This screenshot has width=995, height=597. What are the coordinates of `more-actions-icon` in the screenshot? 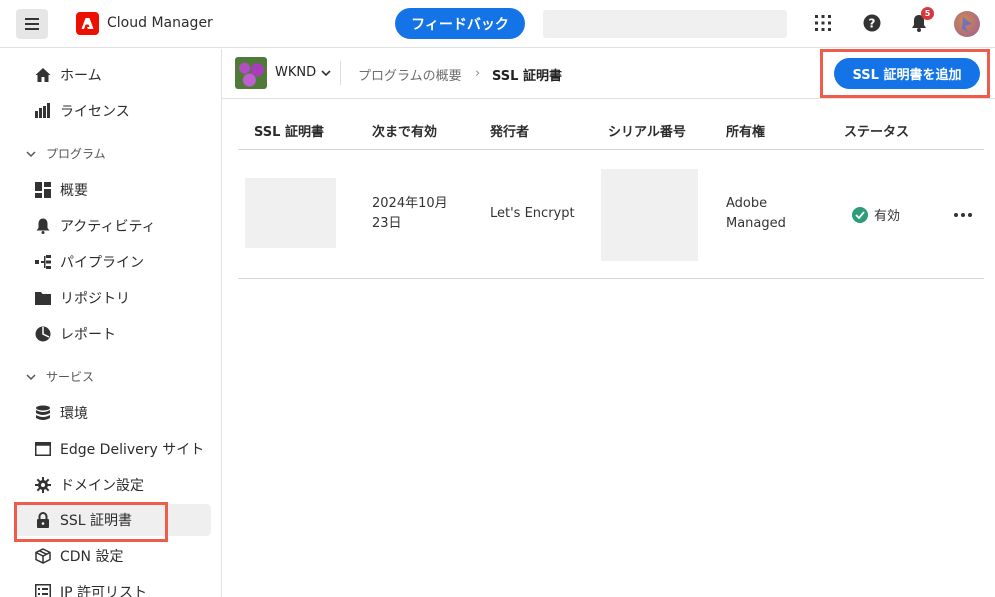 It's located at (963, 215).